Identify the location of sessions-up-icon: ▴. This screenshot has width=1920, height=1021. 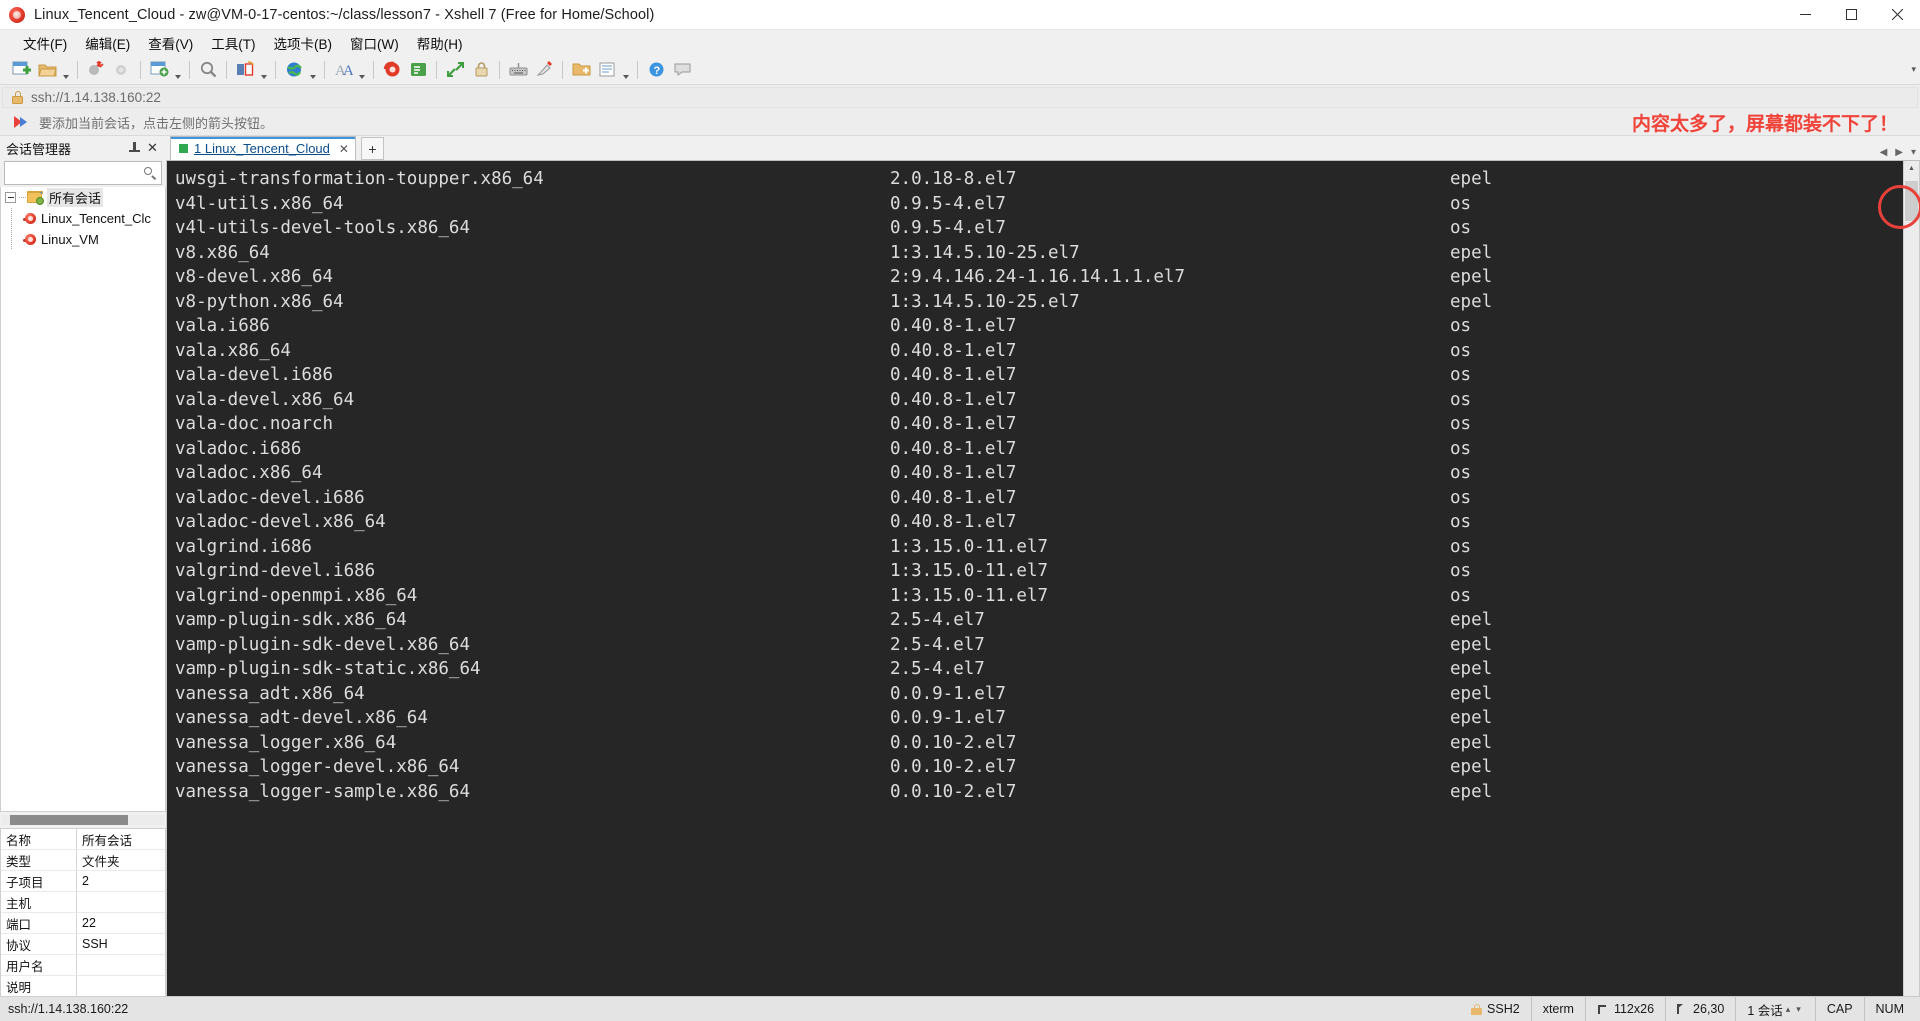
(1788, 1009).